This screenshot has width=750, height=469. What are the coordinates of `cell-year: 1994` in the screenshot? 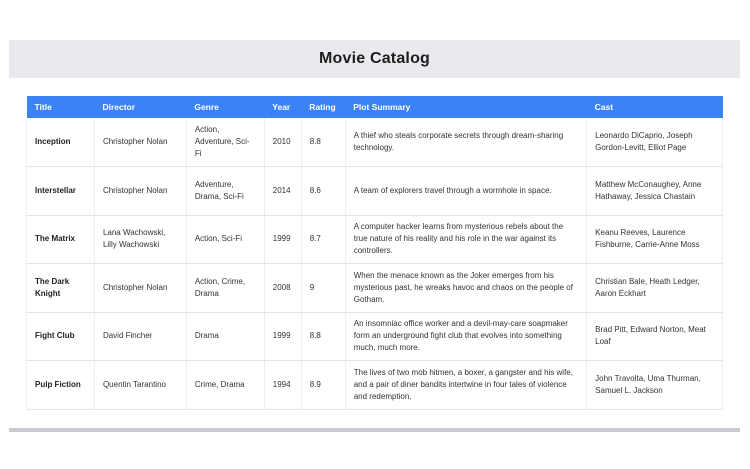 It's located at (283, 385).